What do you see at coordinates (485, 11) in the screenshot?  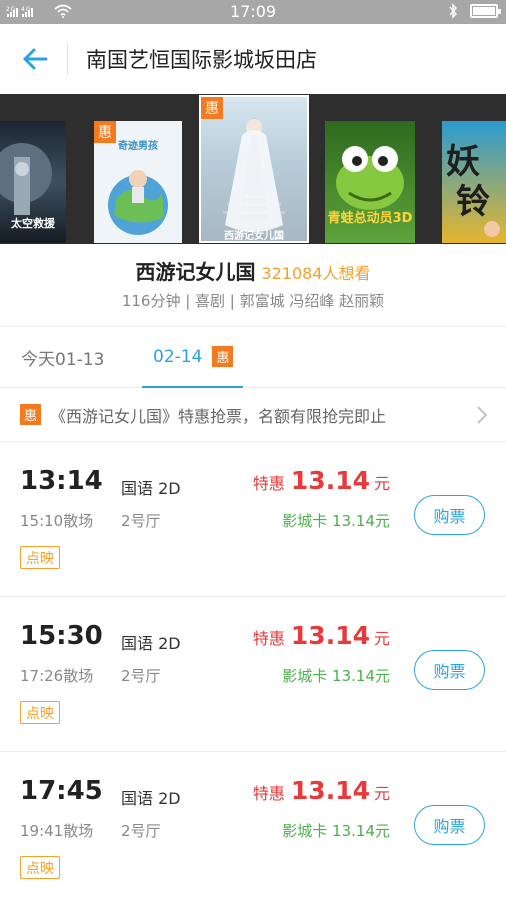 I see `battery-icon` at bounding box center [485, 11].